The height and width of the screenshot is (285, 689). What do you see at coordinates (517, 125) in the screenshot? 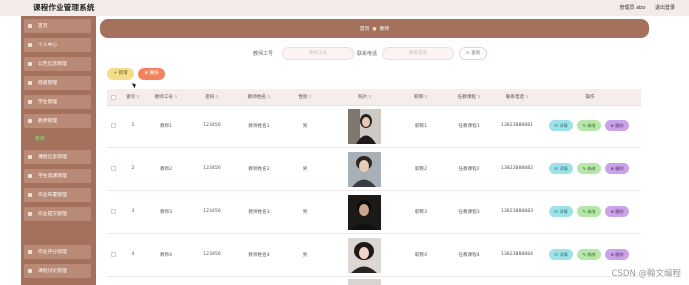
I see `cell-phone: 13823888881` at bounding box center [517, 125].